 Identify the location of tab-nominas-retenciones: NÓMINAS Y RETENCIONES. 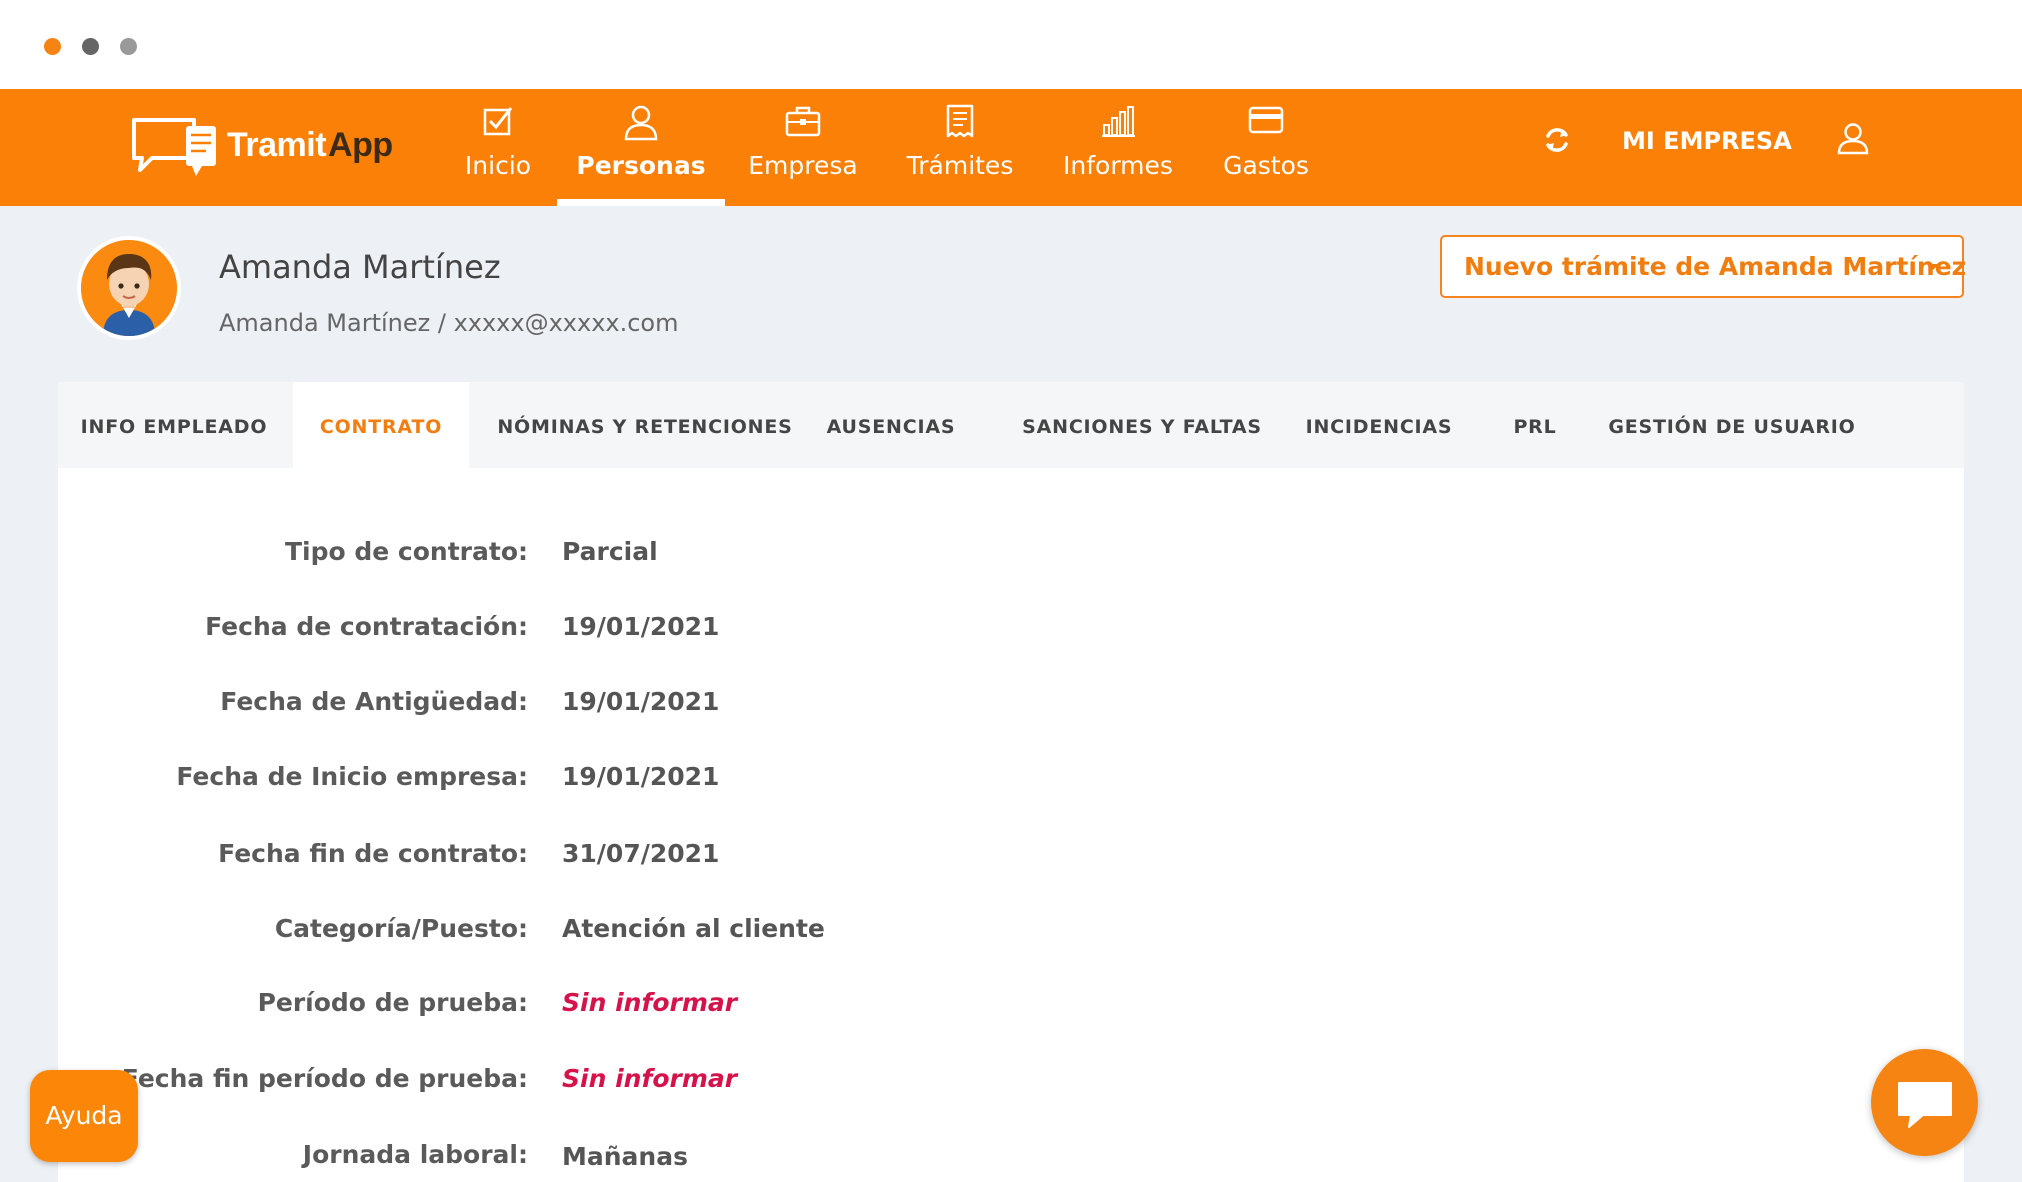
(645, 425).